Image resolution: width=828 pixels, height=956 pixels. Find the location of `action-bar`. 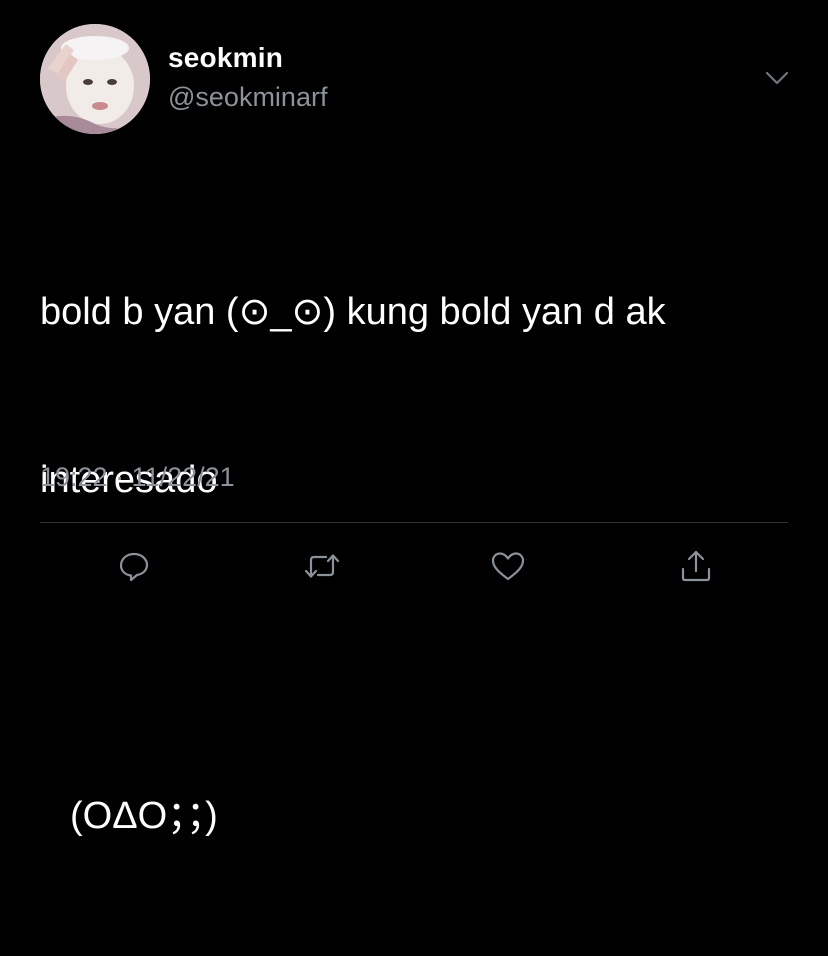

action-bar is located at coordinates (414, 568).